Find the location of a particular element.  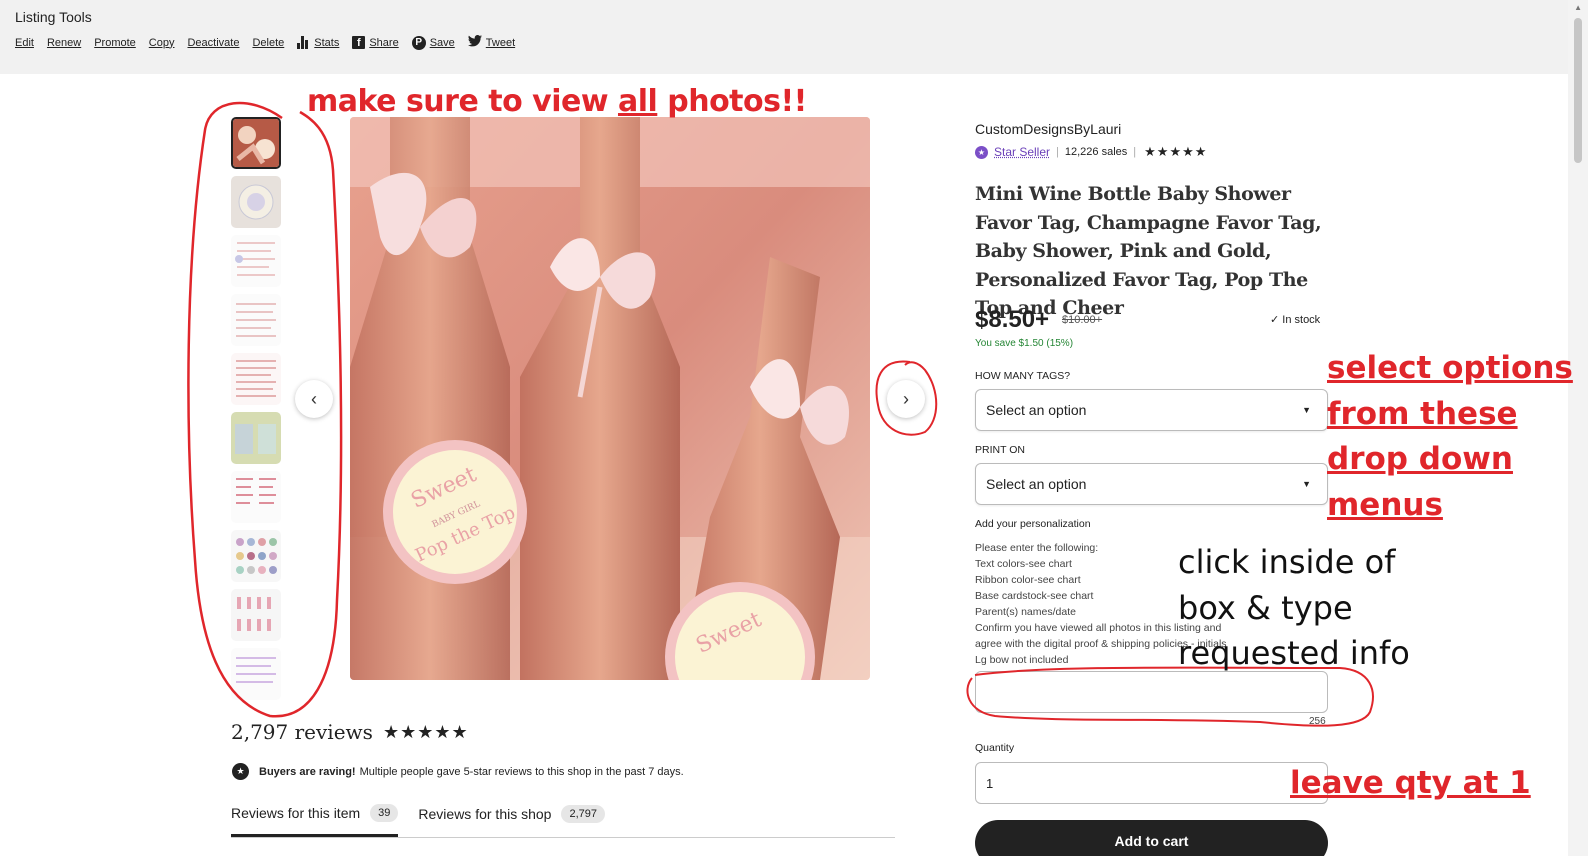

next-photo-button: › is located at coordinates (906, 399).